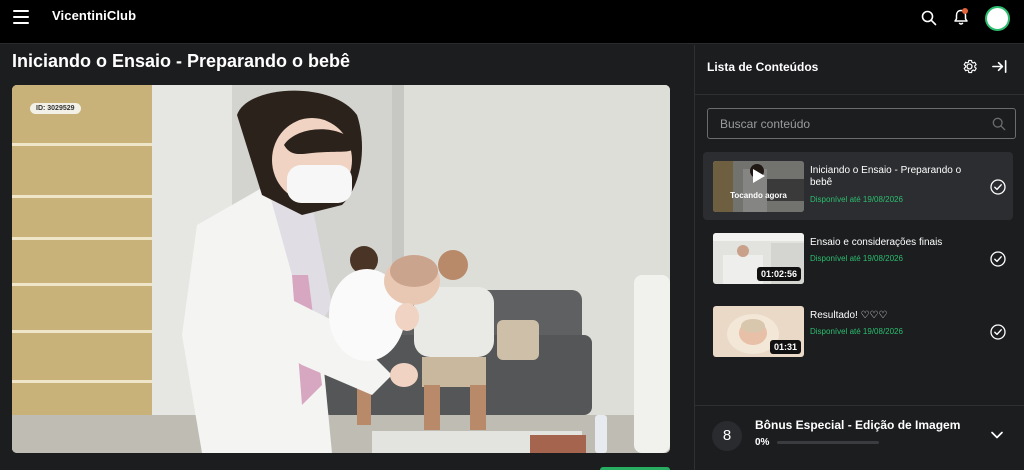 This screenshot has width=1024, height=470. I want to click on item-title: Iniciando o Ensaio - Preparando o bebê, so click(886, 176).